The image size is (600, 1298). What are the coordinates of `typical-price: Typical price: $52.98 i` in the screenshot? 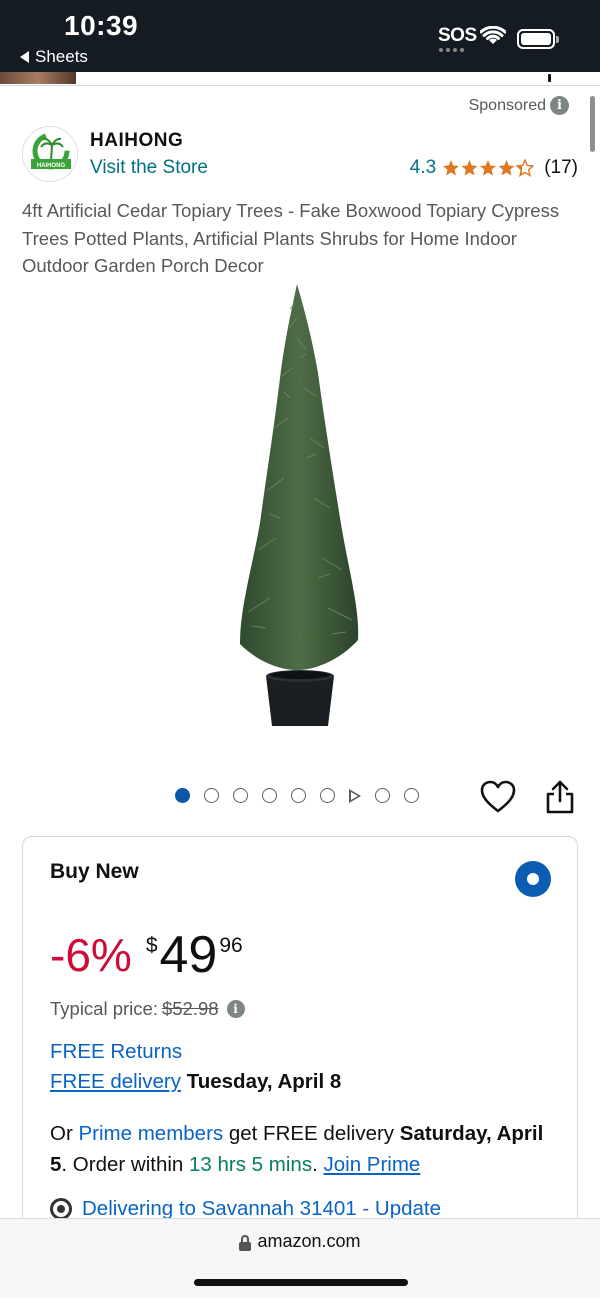 It's located at (147, 1009).